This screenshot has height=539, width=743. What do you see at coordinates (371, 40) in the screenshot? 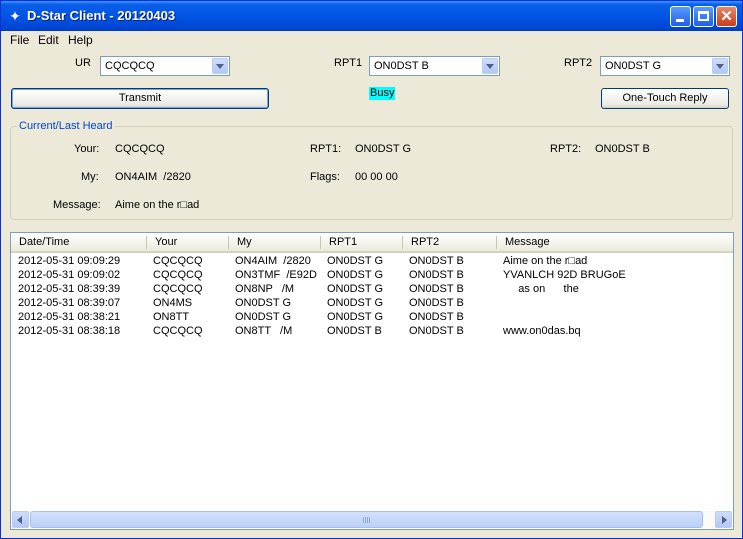
I see `menu-bar: File Edit Help` at bounding box center [371, 40].